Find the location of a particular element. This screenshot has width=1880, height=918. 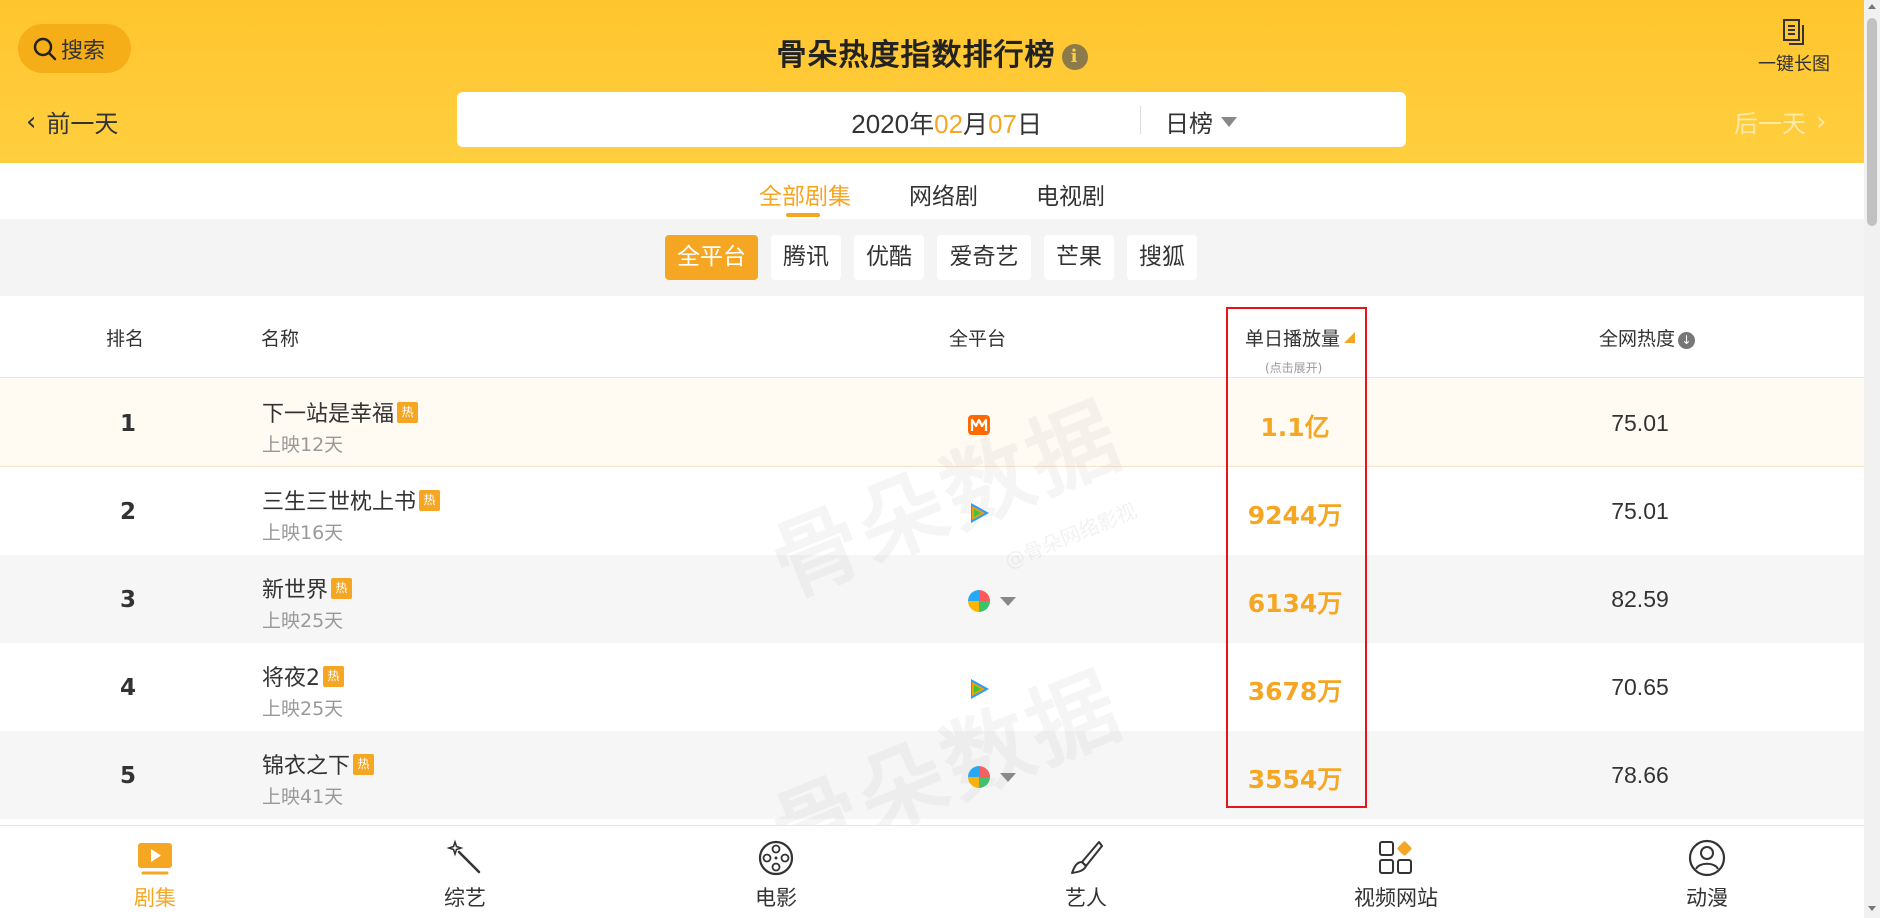

row-release-days: 上映41天 is located at coordinates (303, 797).